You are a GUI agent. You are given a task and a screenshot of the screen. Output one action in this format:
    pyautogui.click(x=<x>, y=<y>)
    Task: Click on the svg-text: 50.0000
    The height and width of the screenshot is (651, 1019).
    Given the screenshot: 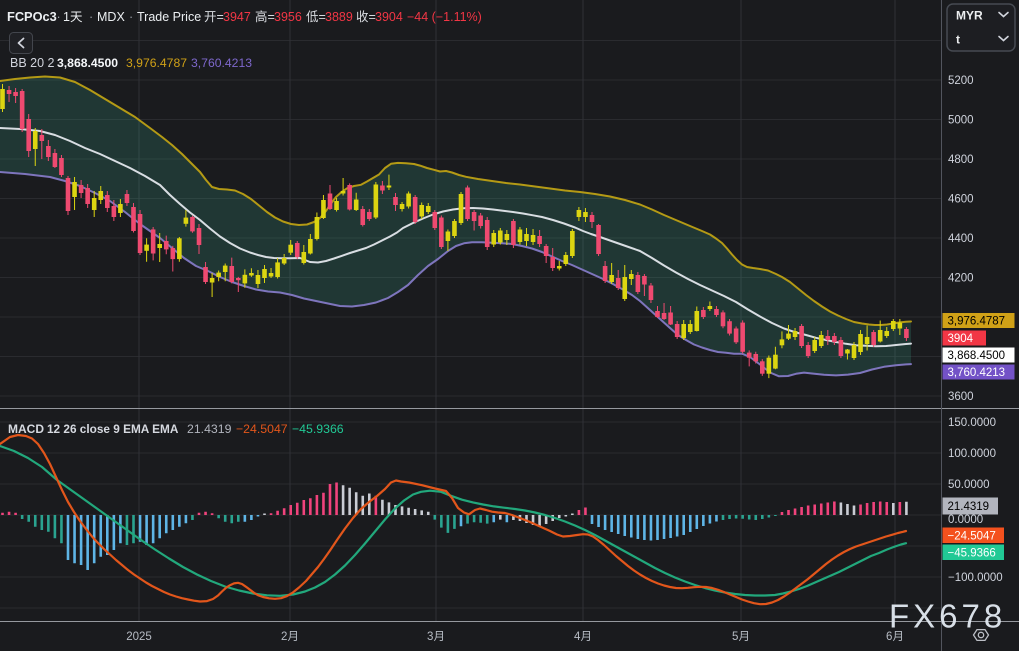 What is the action you would take?
    pyautogui.click(x=969, y=485)
    